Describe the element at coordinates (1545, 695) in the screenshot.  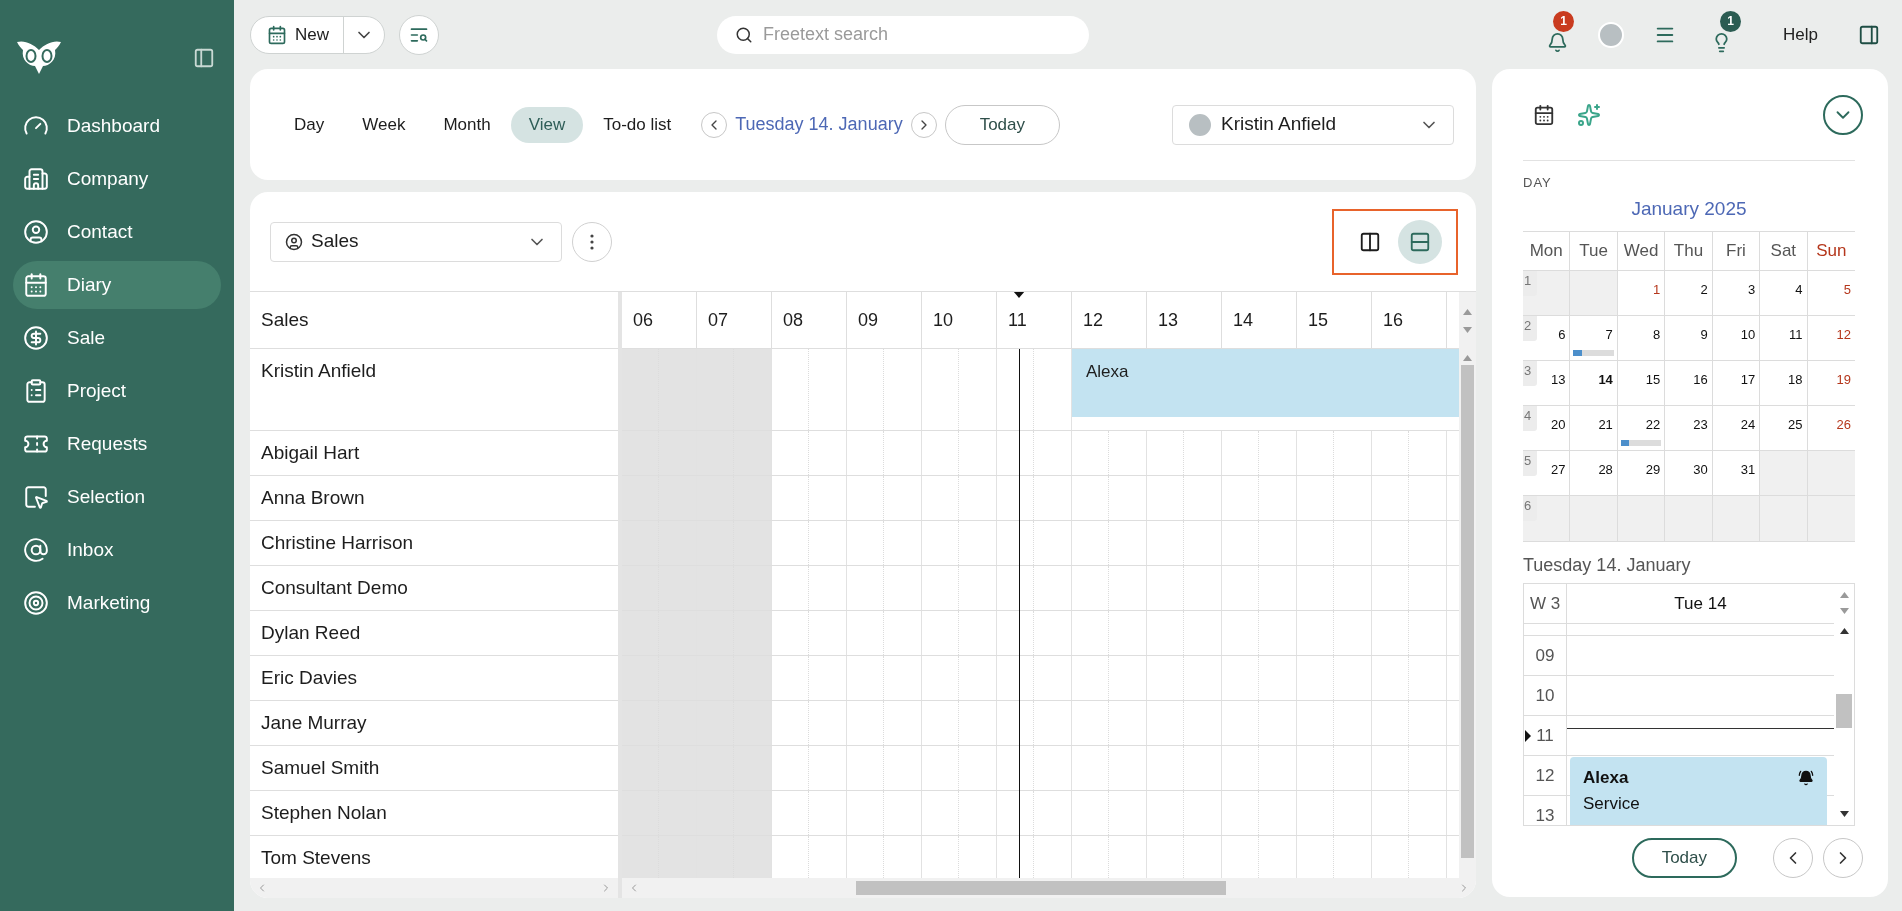
I see `hour-label: 10` at that location.